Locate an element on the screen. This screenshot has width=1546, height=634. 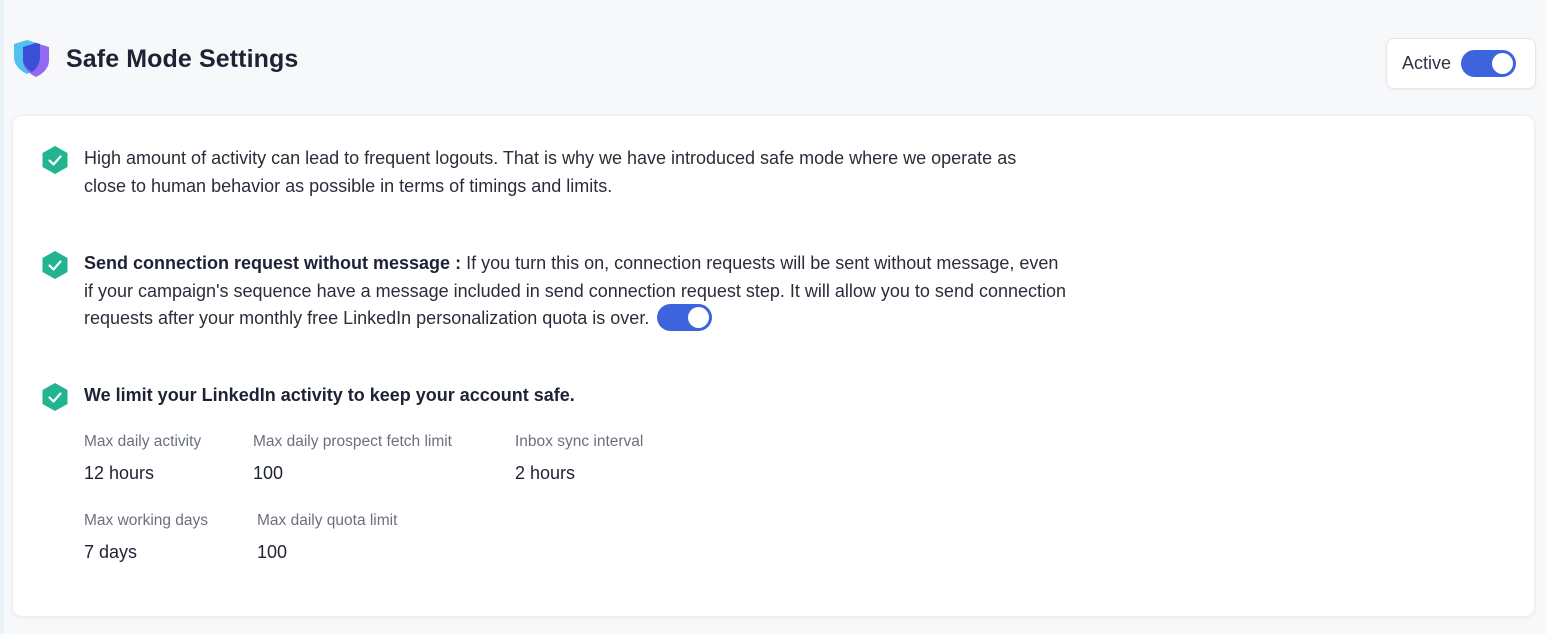
stat-value-max-daily-activity: 12 hours is located at coordinates (119, 473).